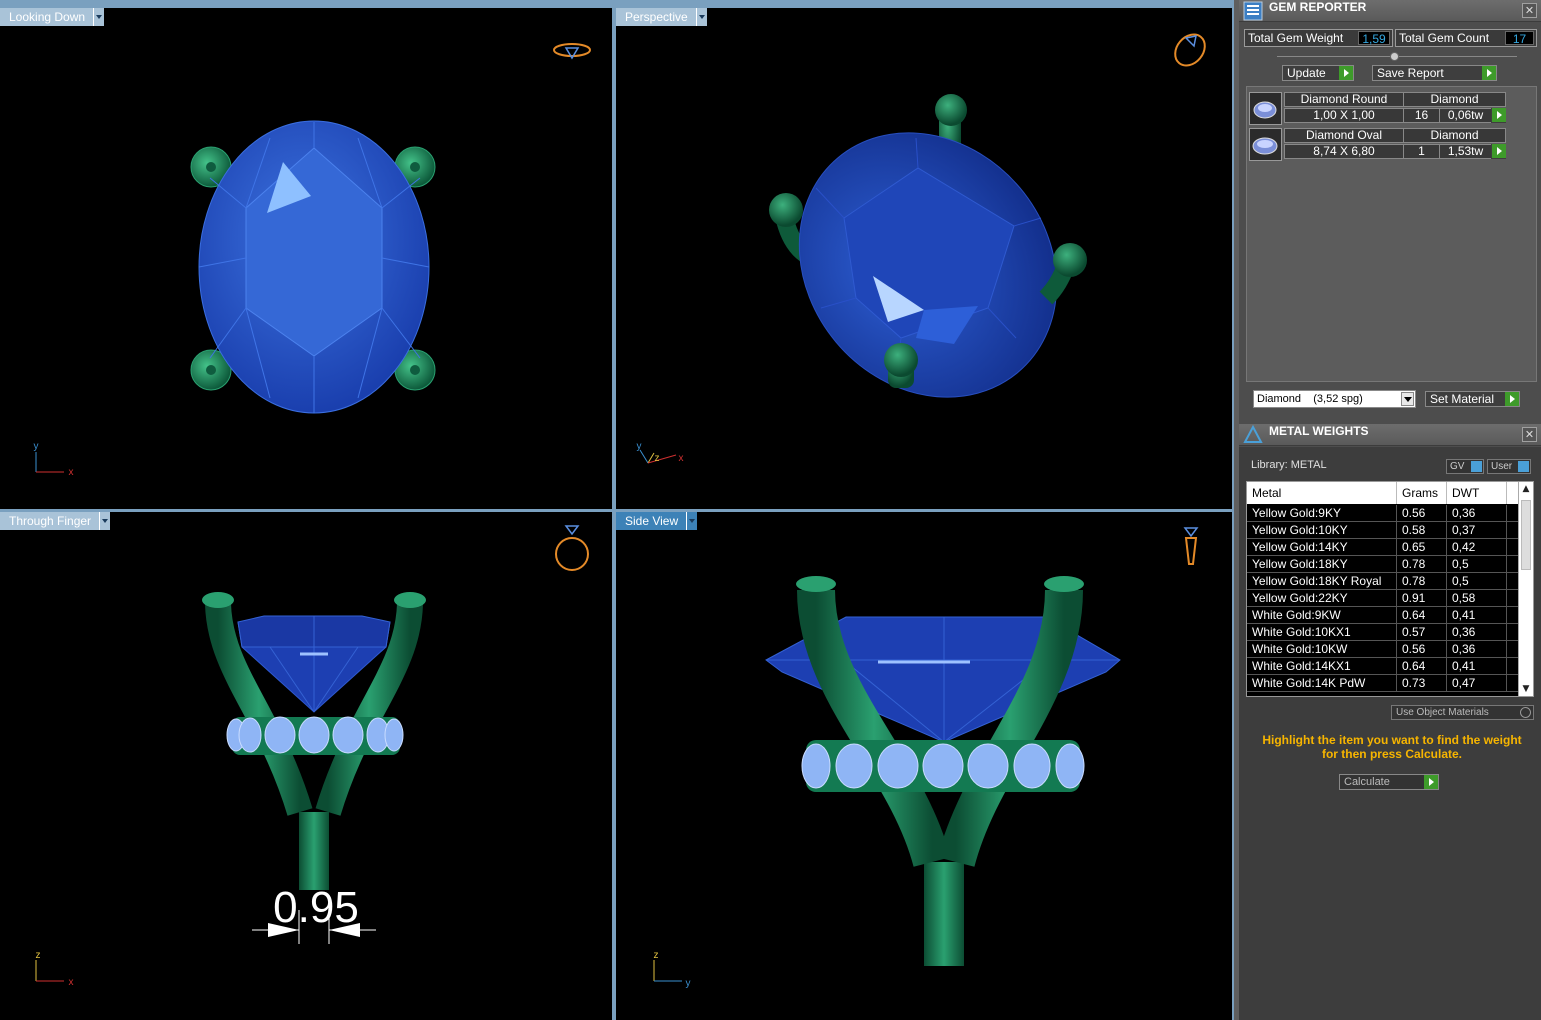  I want to click on table-row: Yellow Gold:18KY 0.78 0,5, so click(1383, 564).